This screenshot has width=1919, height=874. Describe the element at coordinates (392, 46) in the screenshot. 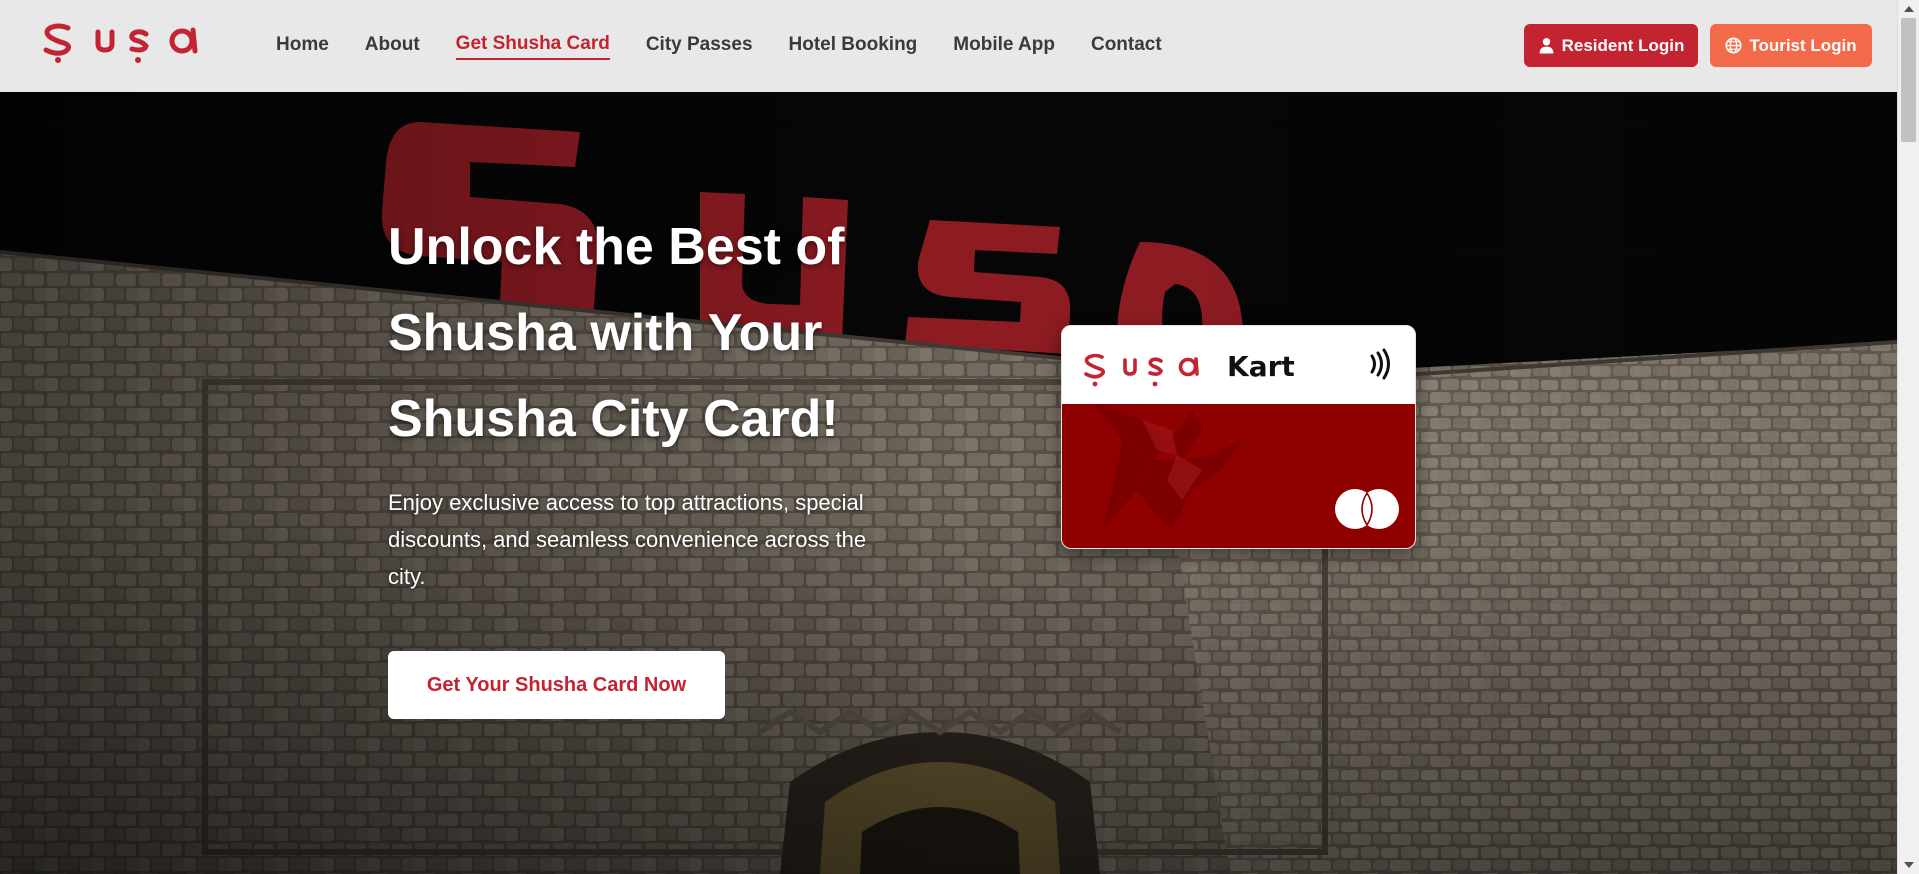

I see `nav-about: About` at that location.